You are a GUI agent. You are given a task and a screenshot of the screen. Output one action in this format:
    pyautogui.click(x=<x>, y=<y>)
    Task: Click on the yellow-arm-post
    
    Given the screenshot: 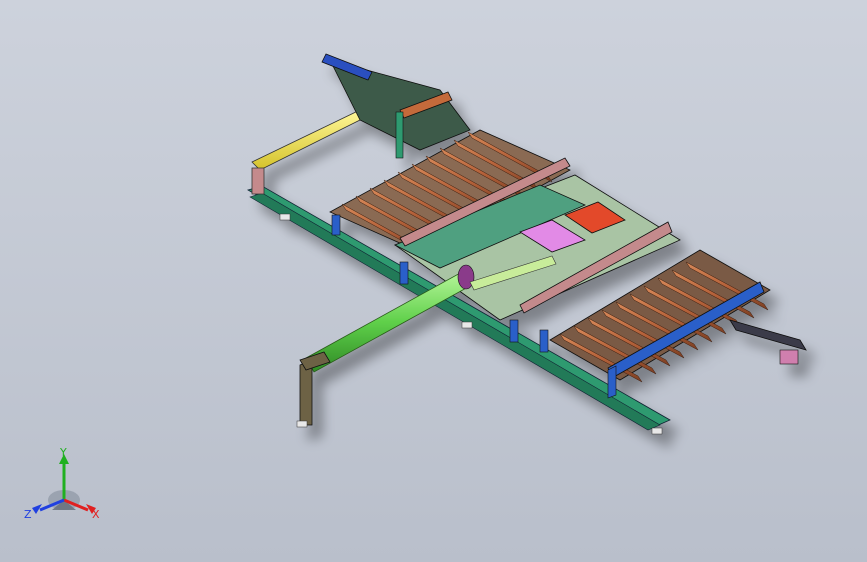 What is the action you would take?
    pyautogui.click(x=258, y=181)
    